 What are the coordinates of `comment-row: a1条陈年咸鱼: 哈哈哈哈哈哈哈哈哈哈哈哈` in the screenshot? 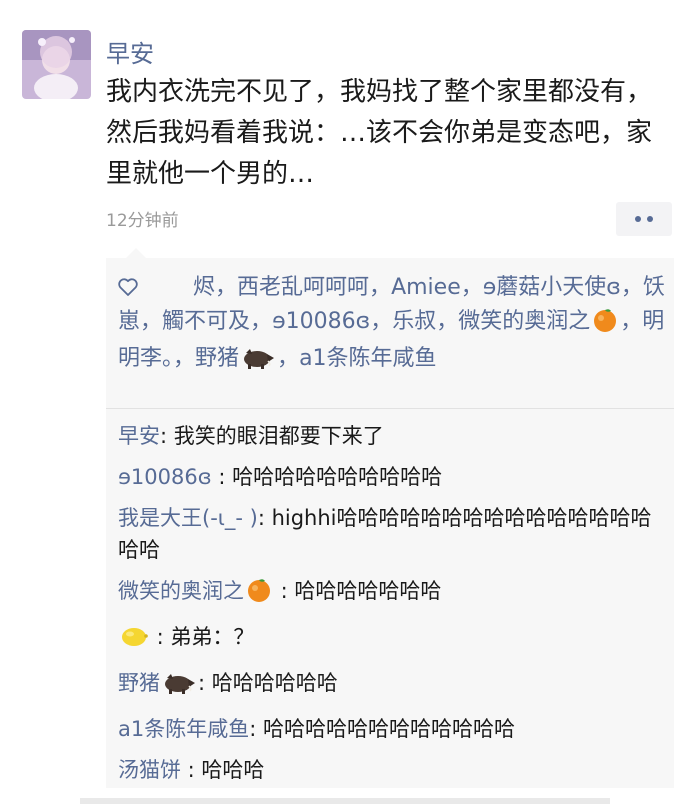 It's located at (392, 729).